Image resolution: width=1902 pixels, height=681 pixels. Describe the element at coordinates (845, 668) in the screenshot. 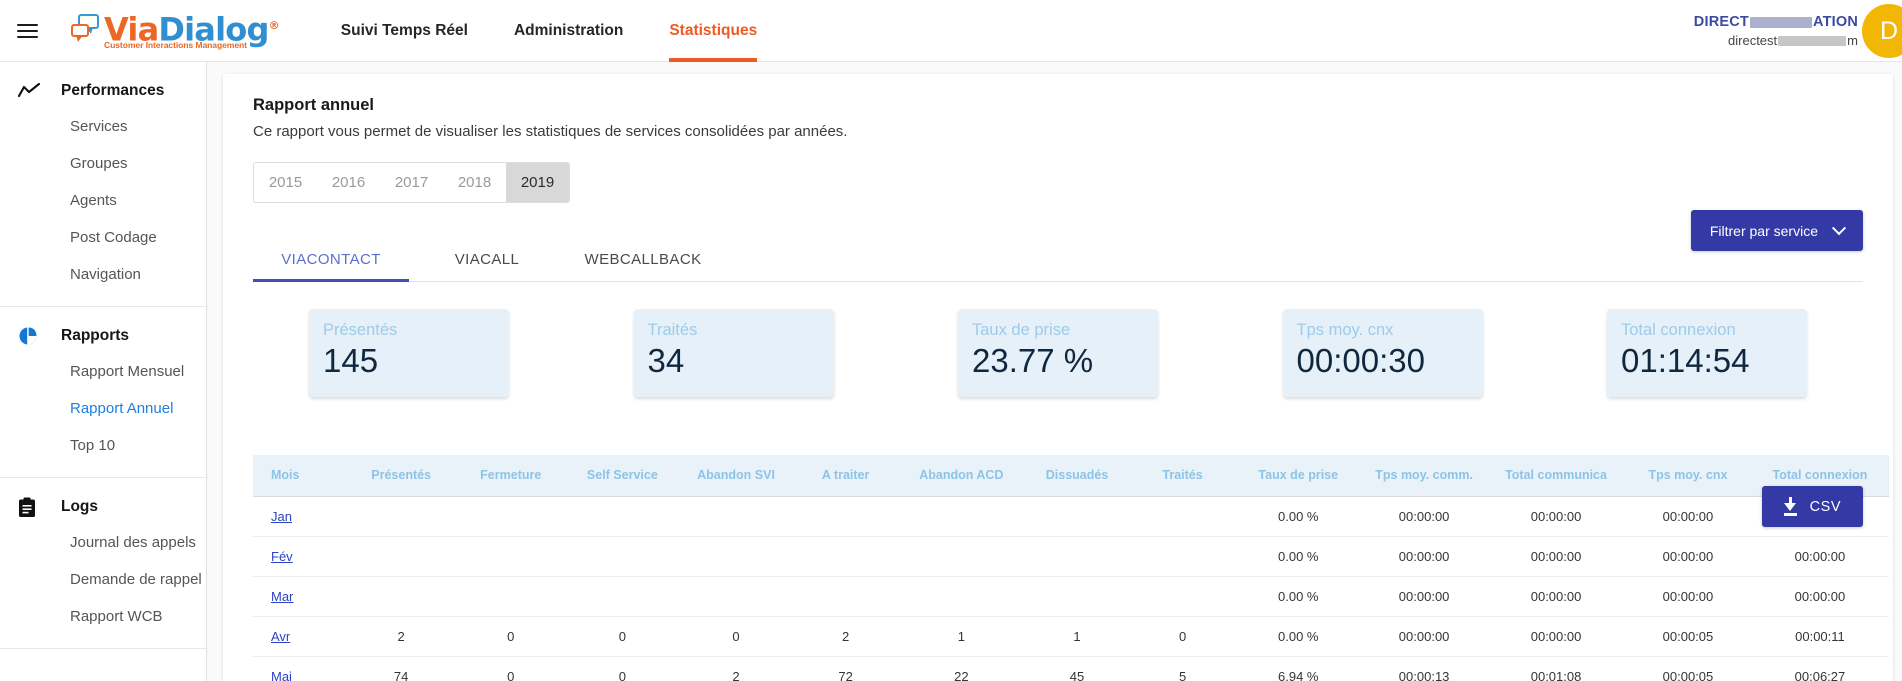

I see `cell-a-traiter: 72` at that location.